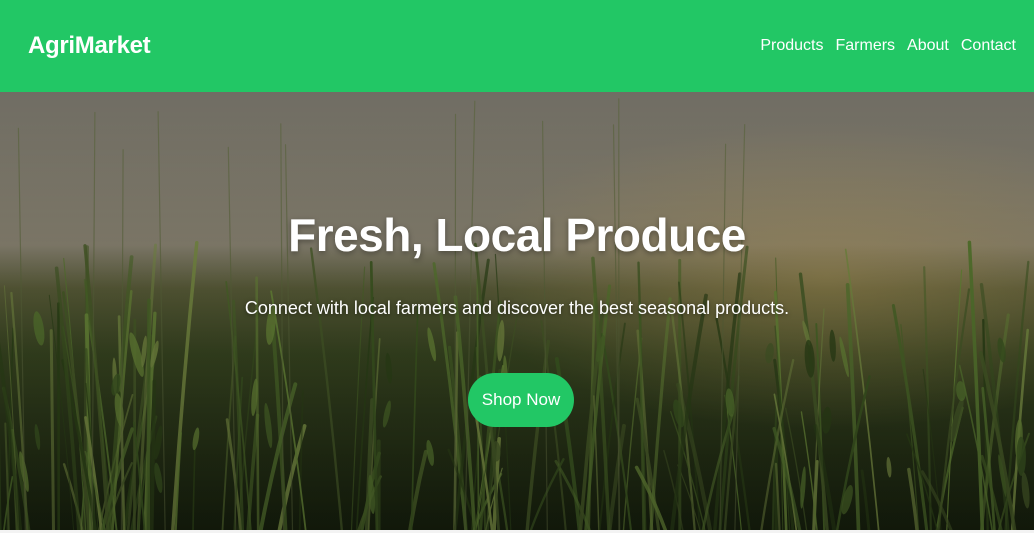  Describe the element at coordinates (521, 400) in the screenshot. I see `shop-now-button: Shop Now` at that location.